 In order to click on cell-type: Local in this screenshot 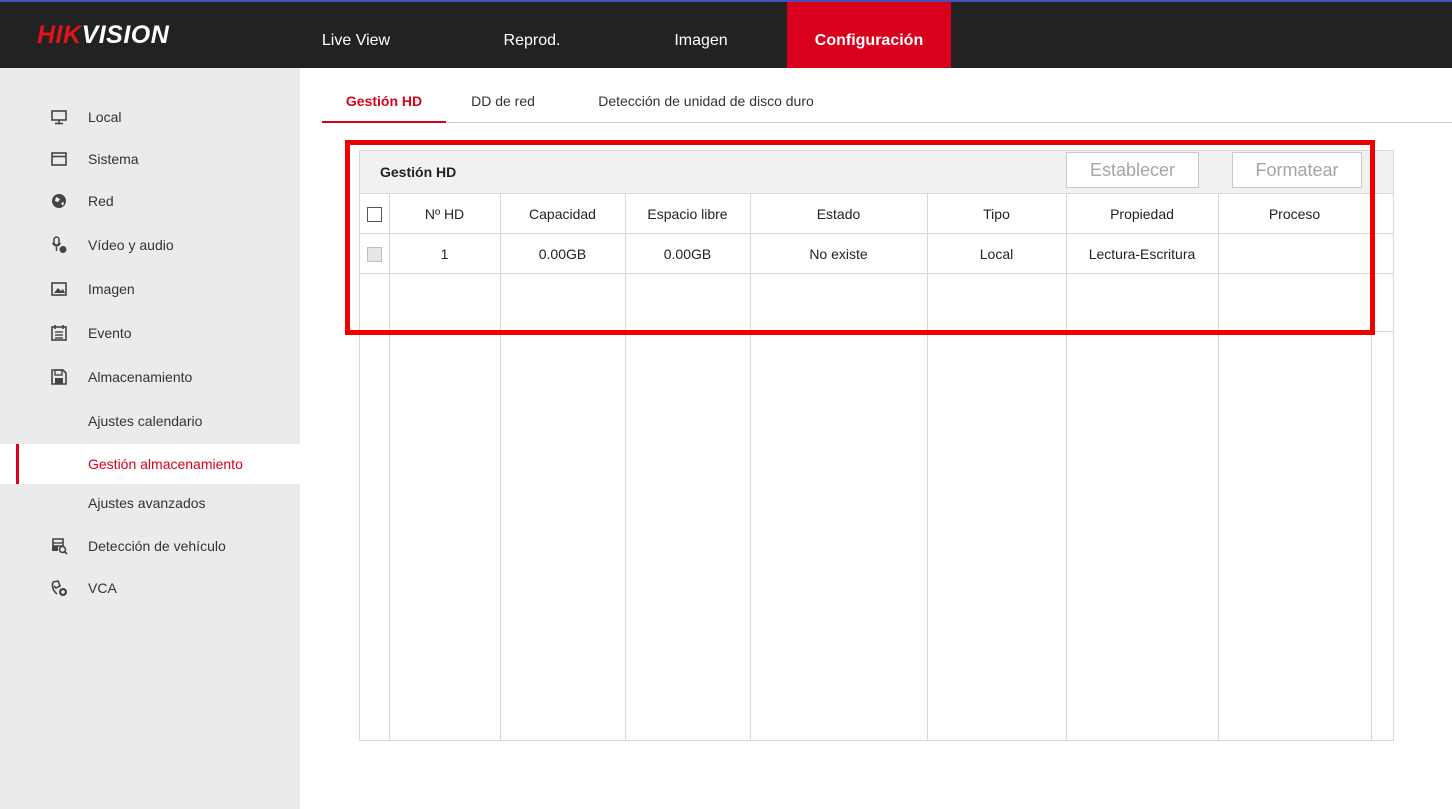, I will do `click(997, 253)`.